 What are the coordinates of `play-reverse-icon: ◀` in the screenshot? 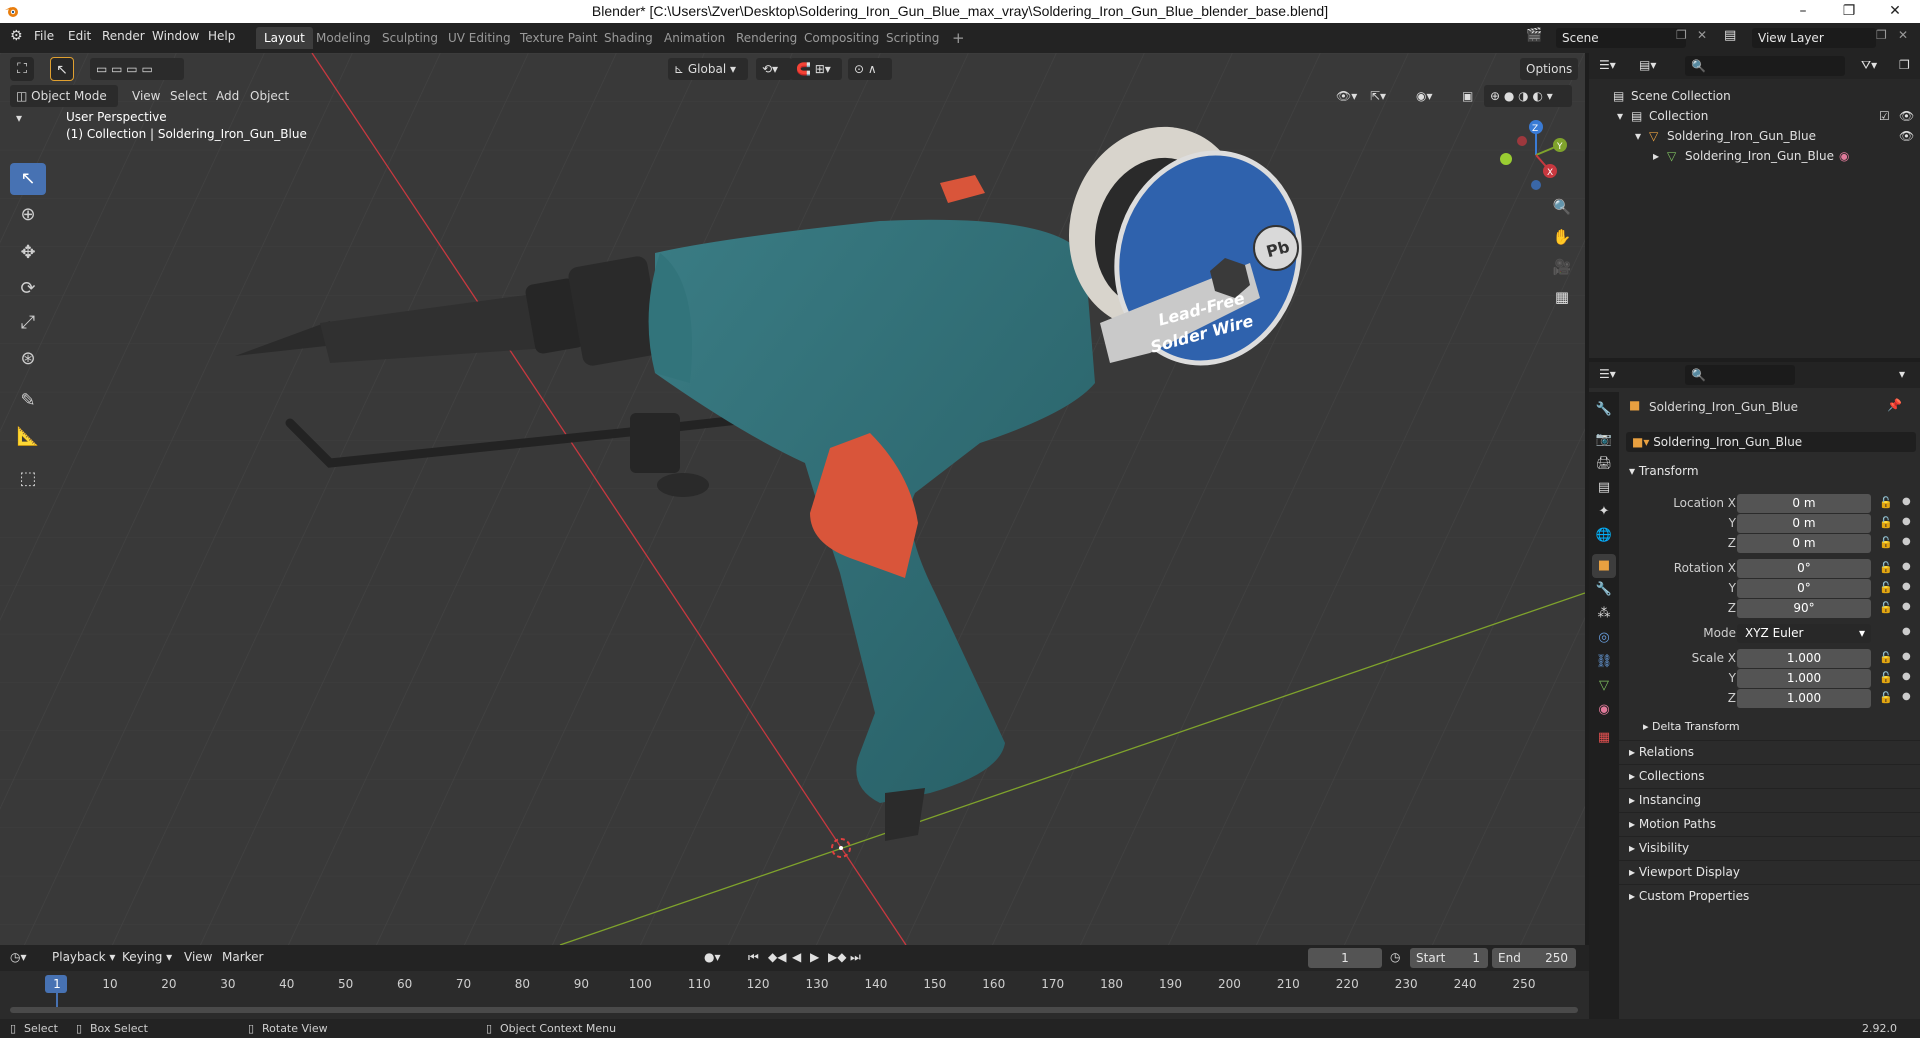 It's located at (796, 957).